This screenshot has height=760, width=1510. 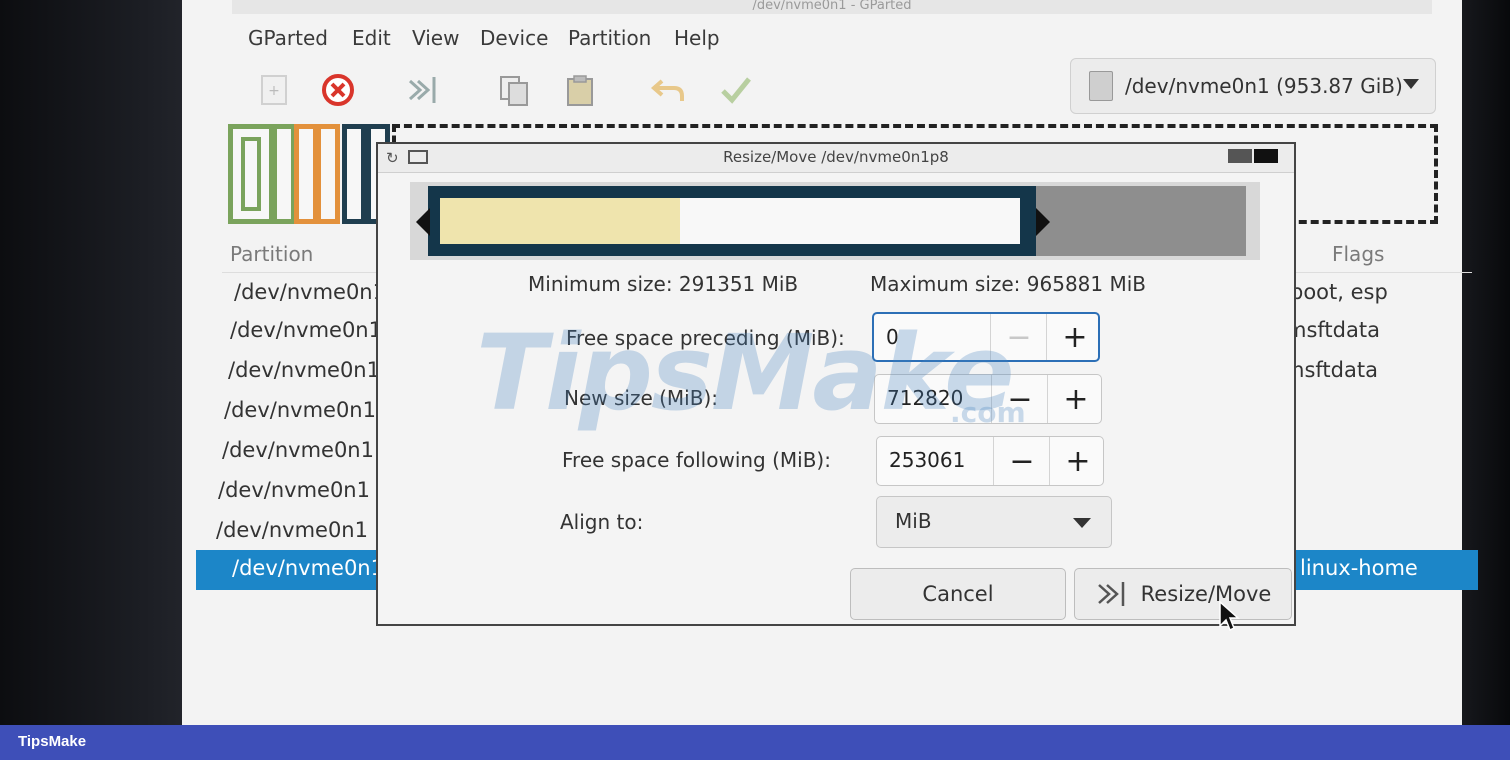 I want to click on window-title: /dev/nvme0n1 - GParted, so click(x=832, y=7).